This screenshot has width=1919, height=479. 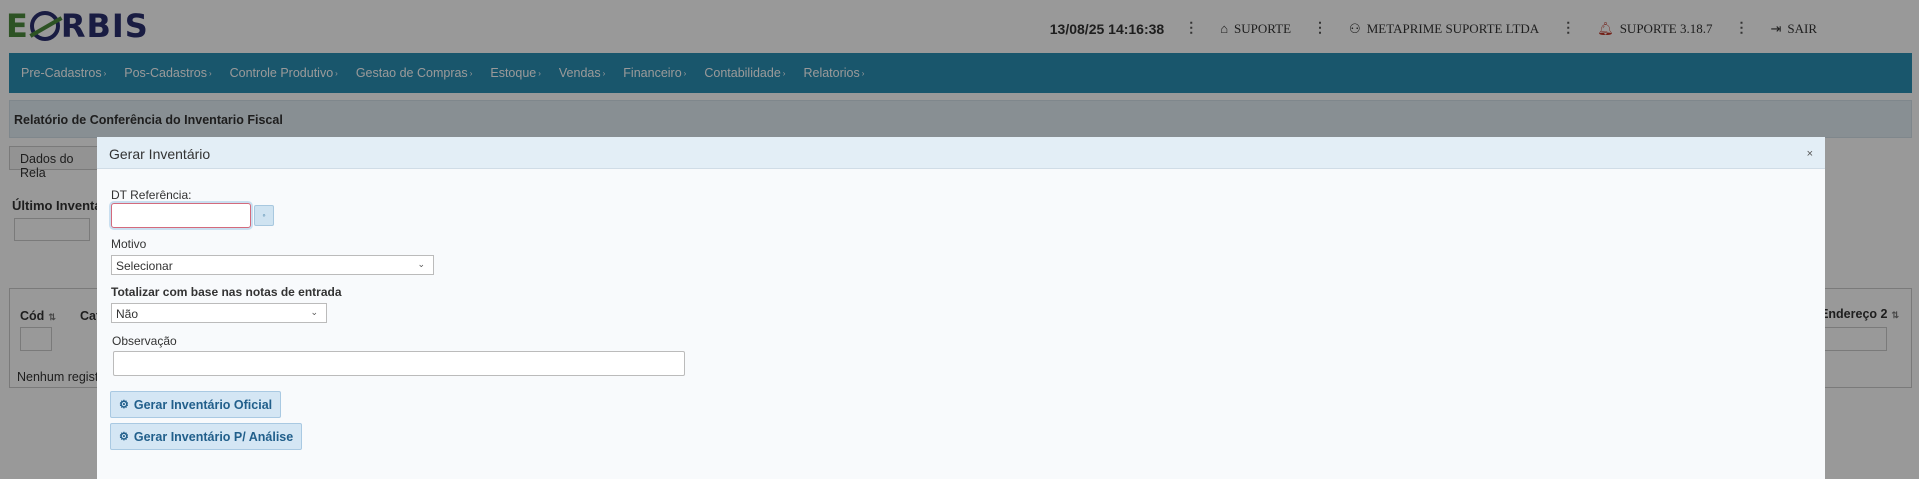 I want to click on calendar-icon: ◦, so click(x=264, y=215).